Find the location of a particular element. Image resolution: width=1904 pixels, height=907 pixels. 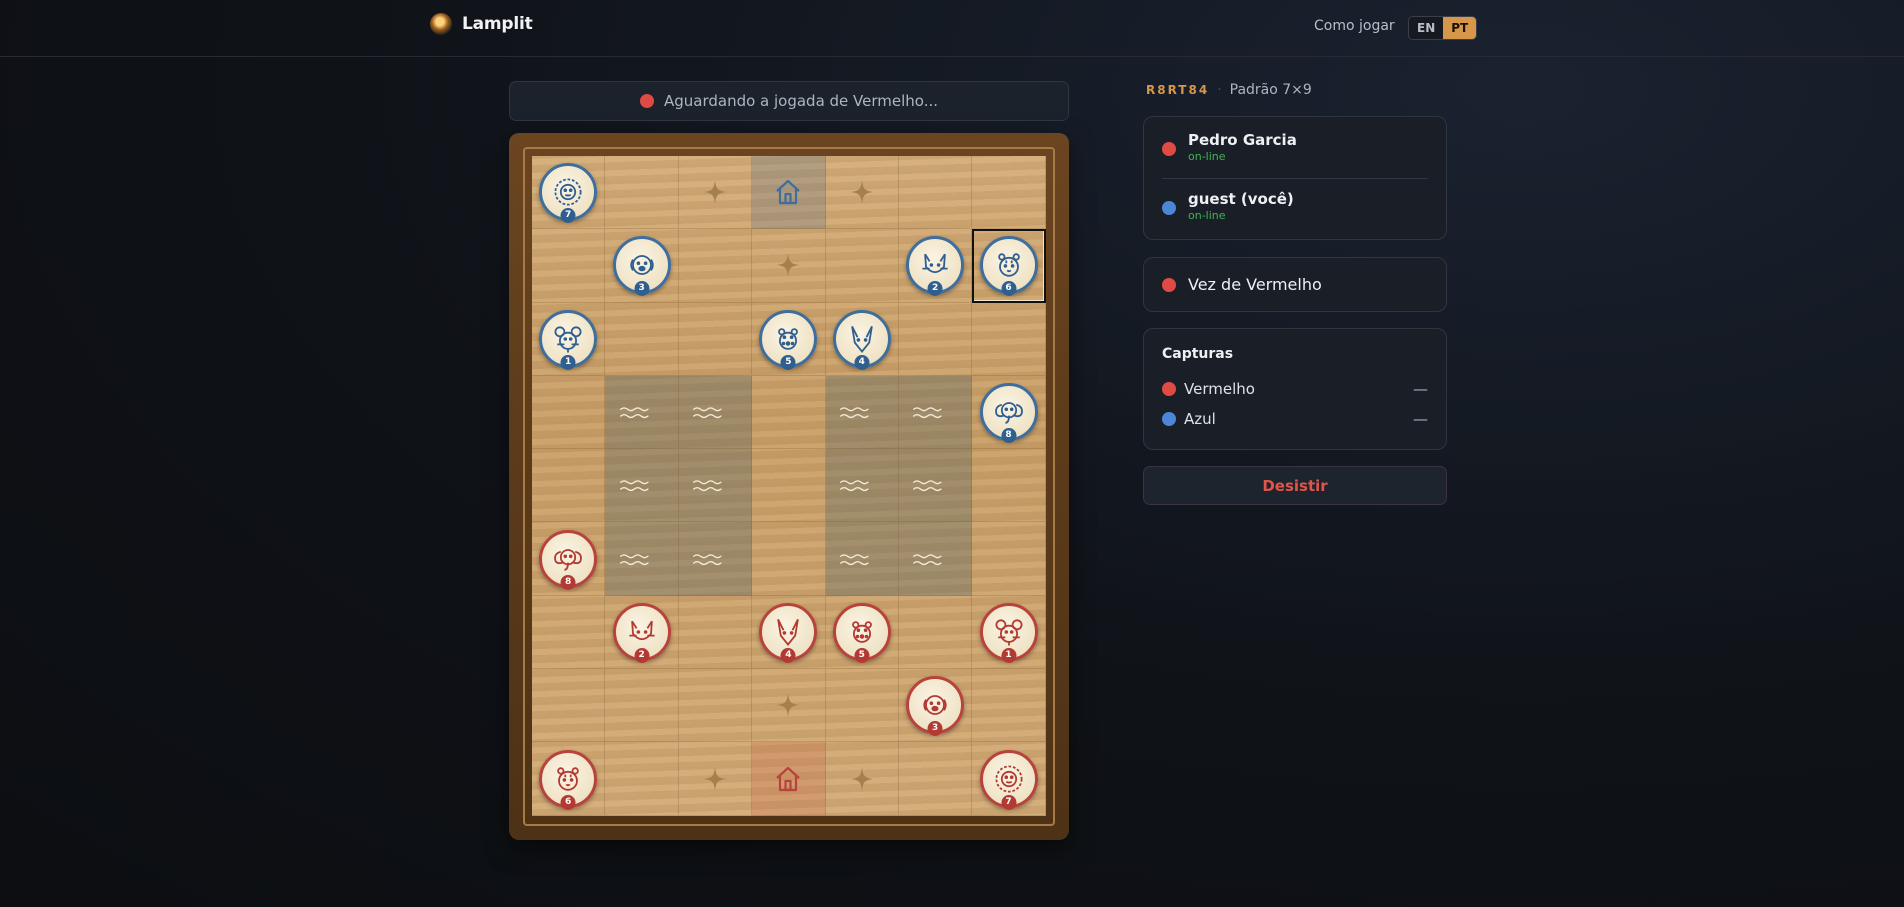

red-leopard-piece: 5 is located at coordinates (861, 632).